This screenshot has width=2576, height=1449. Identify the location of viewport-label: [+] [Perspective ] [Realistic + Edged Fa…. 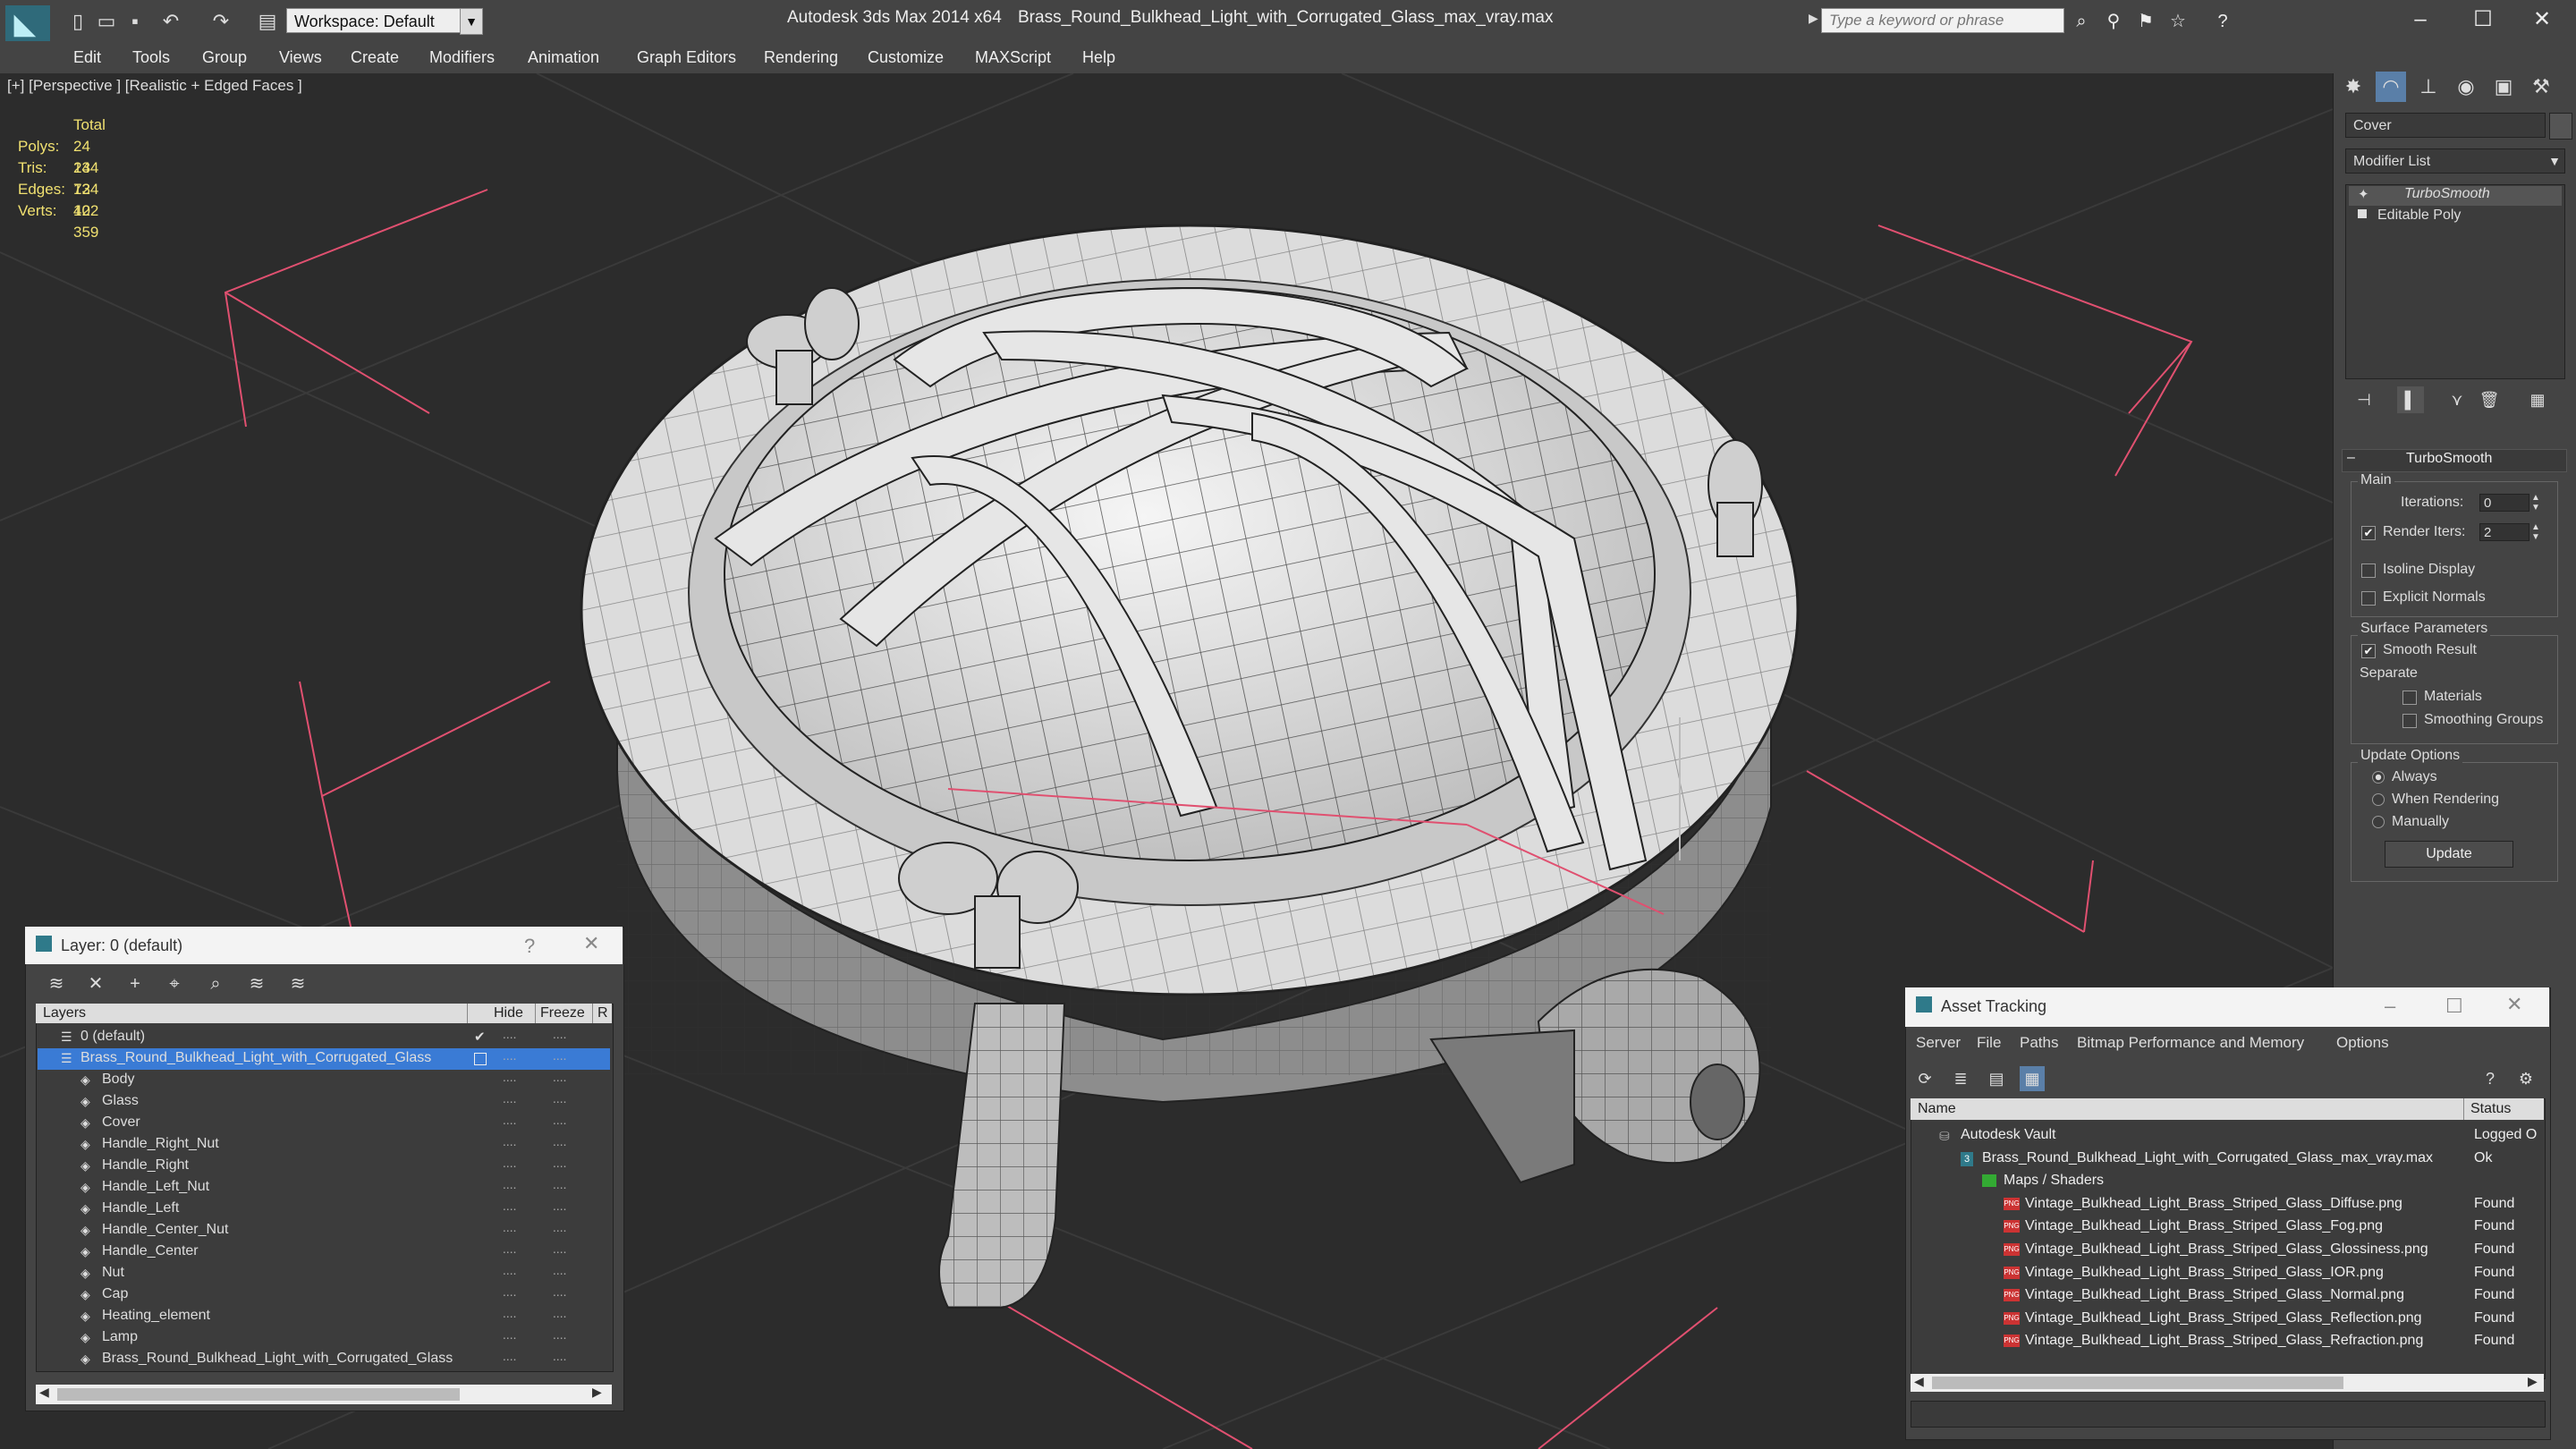
(154, 86).